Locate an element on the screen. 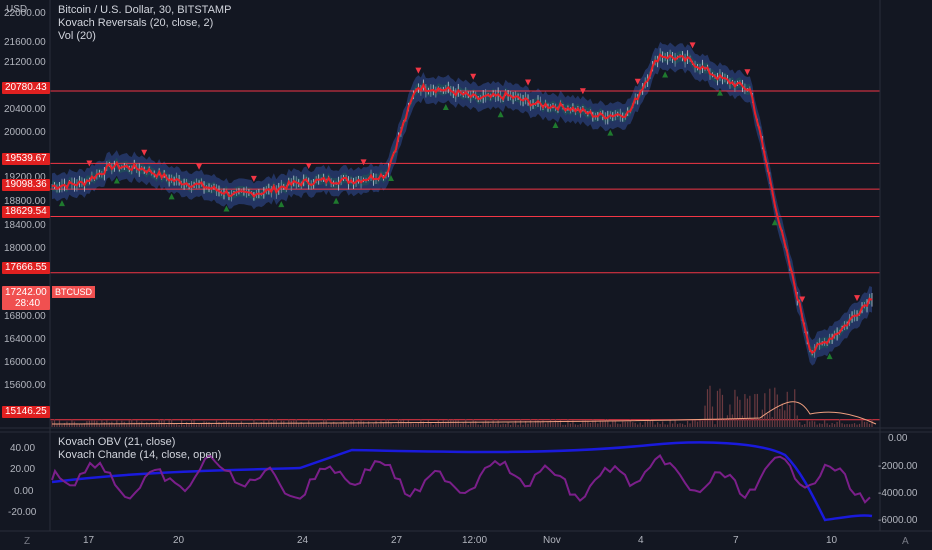 The image size is (932, 550). time-label: Nov is located at coordinates (552, 540).